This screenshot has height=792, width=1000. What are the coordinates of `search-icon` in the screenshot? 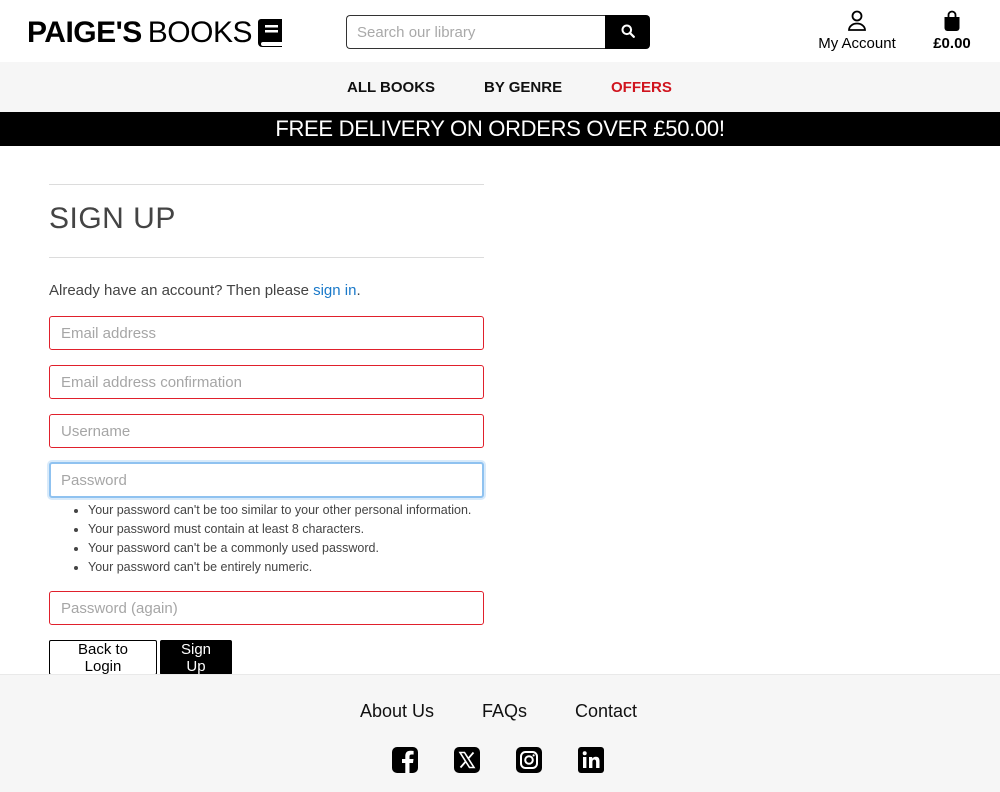 It's located at (628, 32).